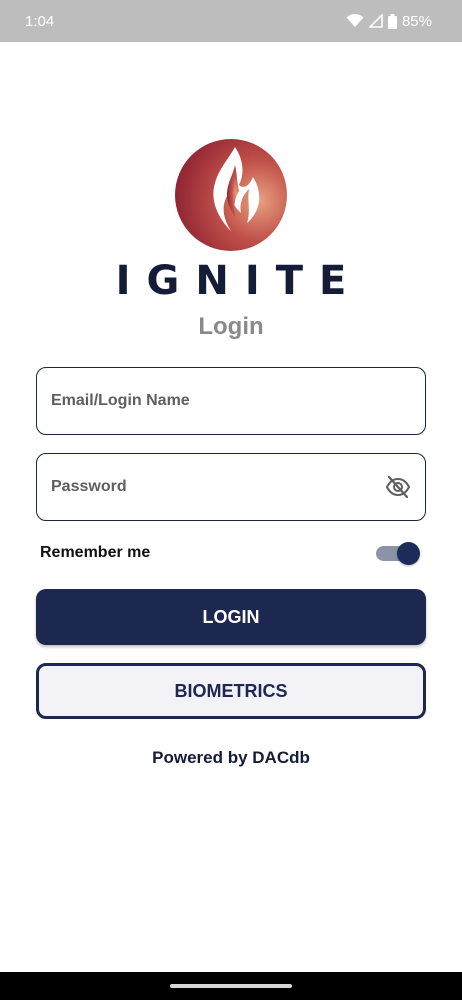 This screenshot has width=462, height=1000. I want to click on status-bar: 1:04 85%, so click(231, 21).